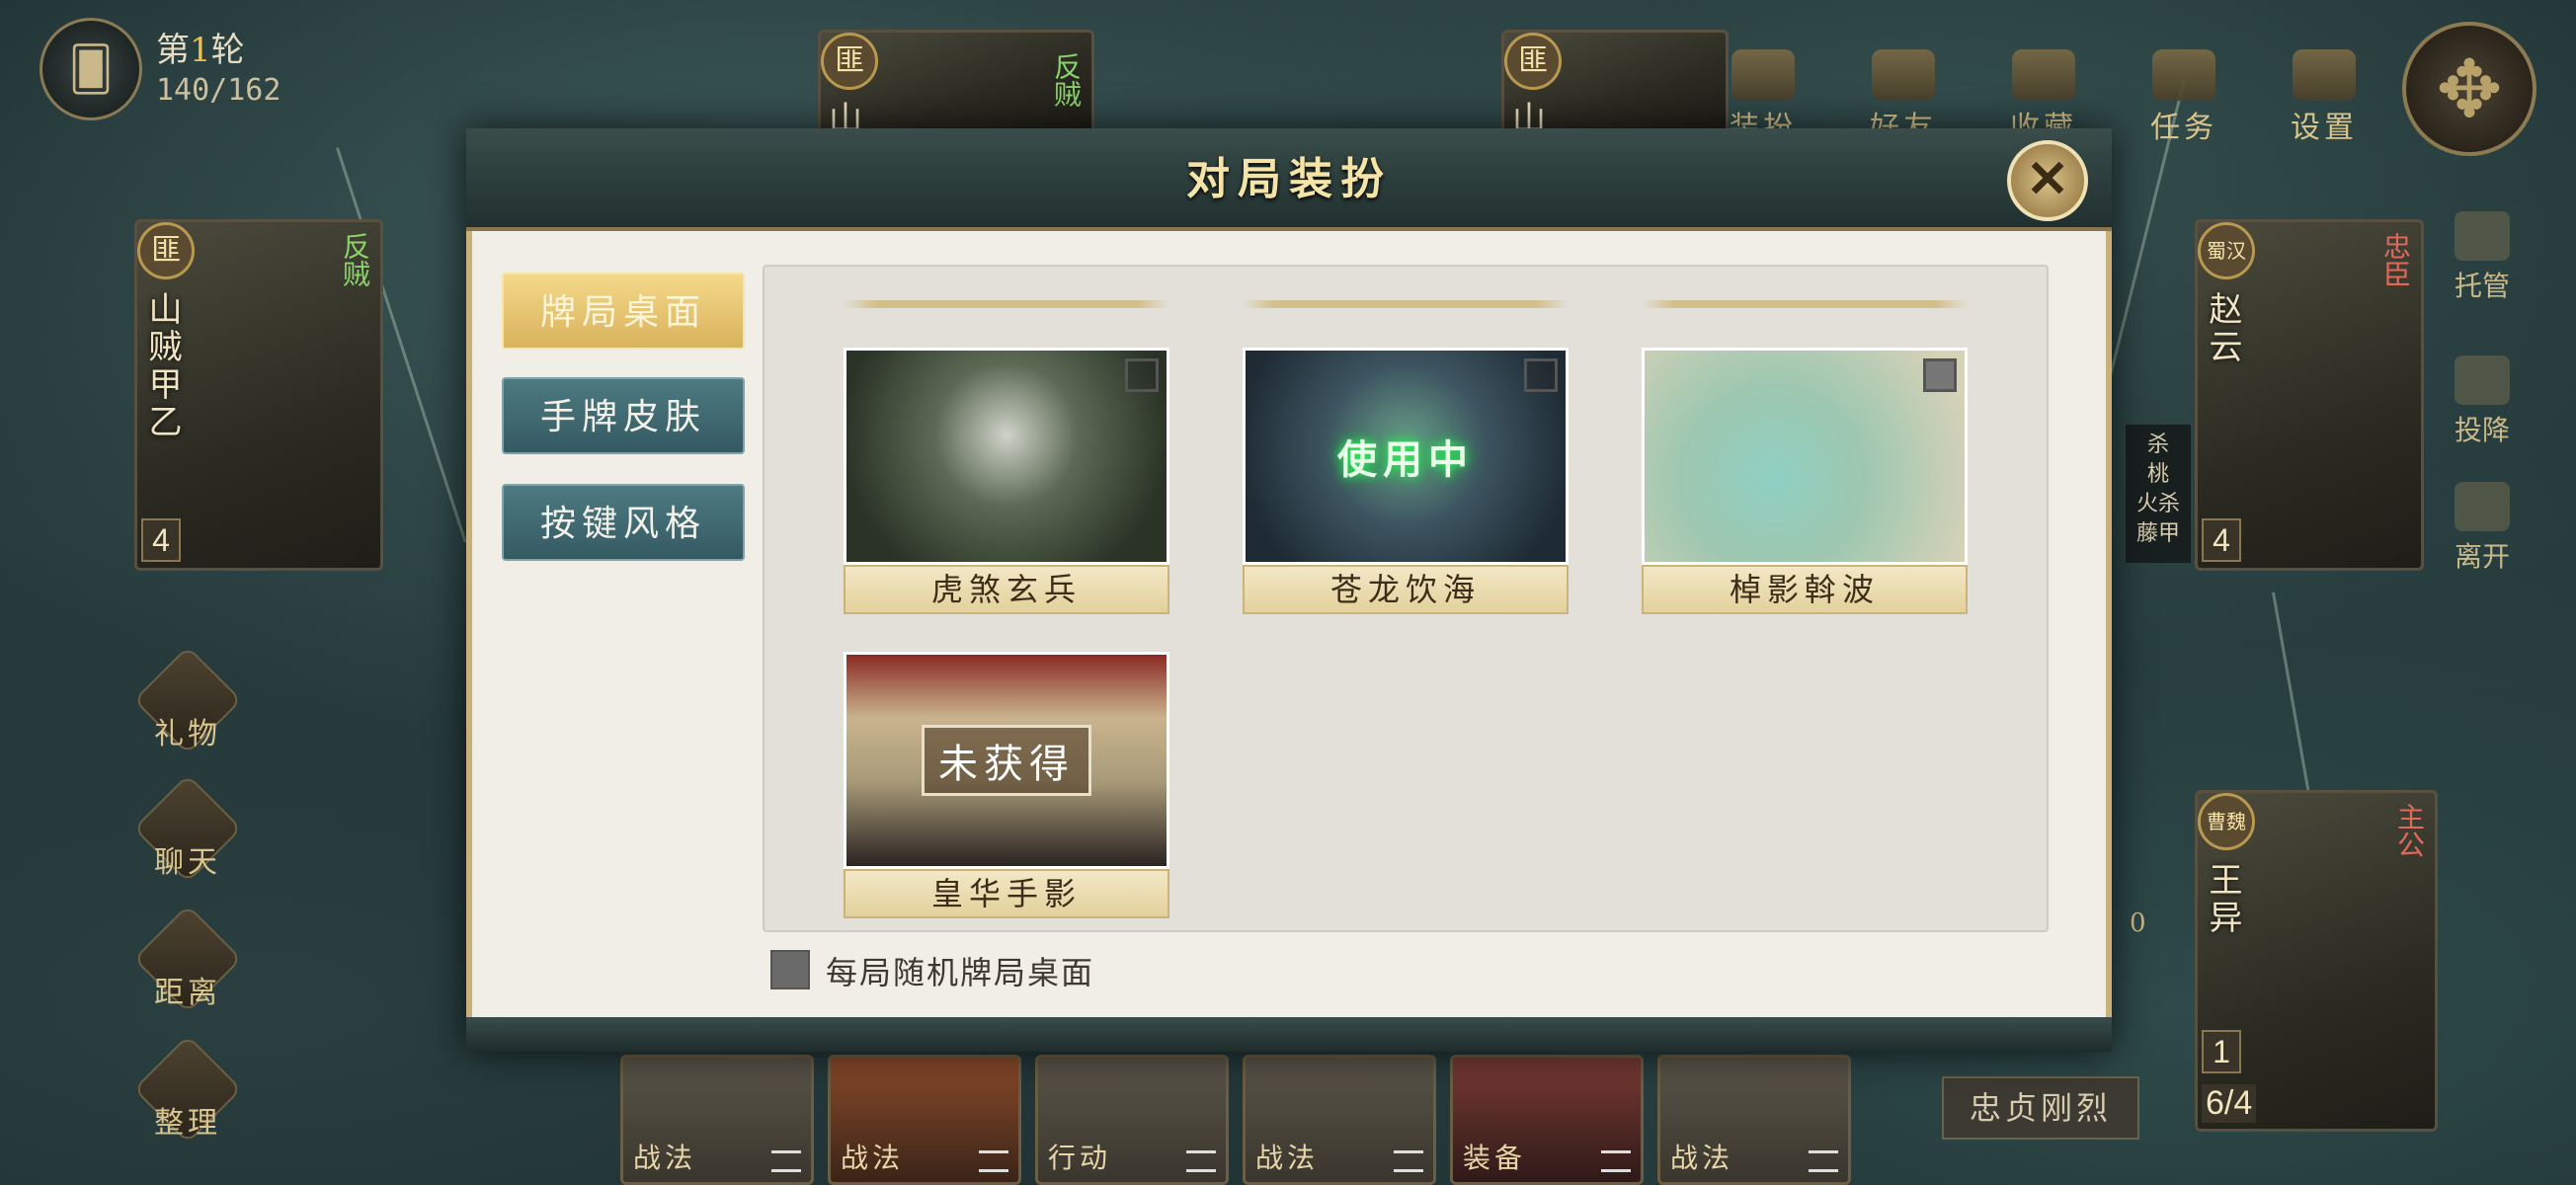 The width and height of the screenshot is (2576, 1185). I want to click on skin-thumbnail: 使用中, so click(1406, 456).